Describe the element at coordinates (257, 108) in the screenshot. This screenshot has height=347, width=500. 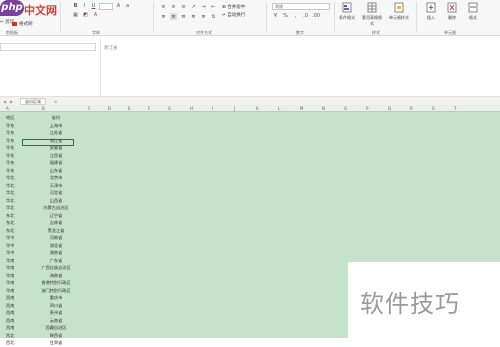
I see `column-header: K` at that location.